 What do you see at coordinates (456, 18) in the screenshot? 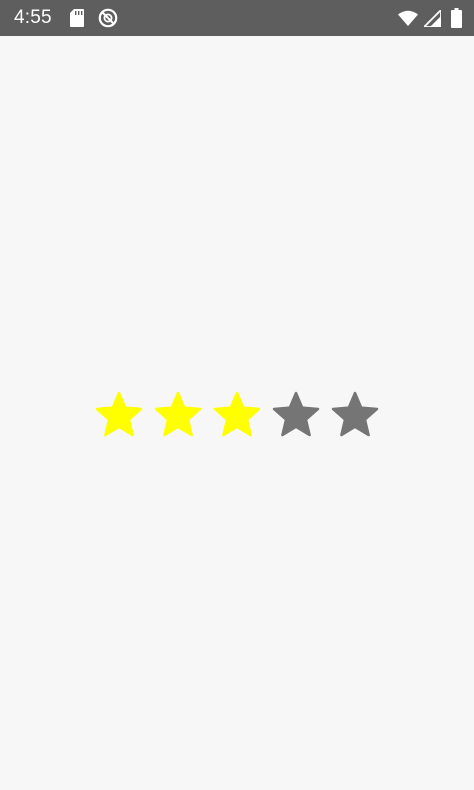
I see `battery-icon` at bounding box center [456, 18].